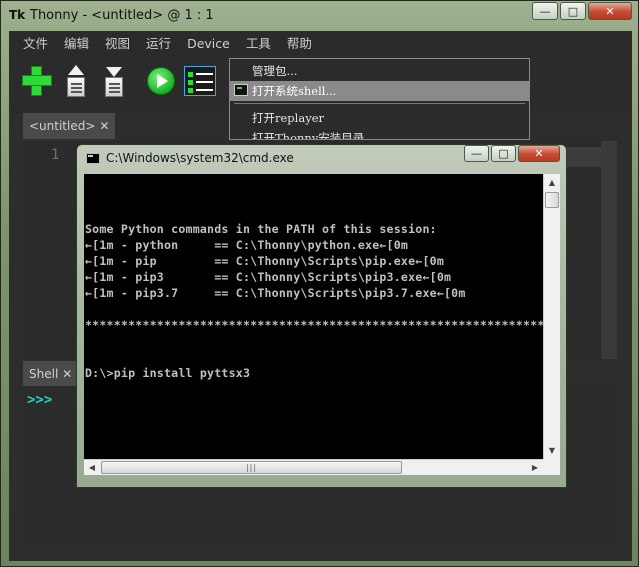 This screenshot has height=567, width=639. I want to click on cmd-title-bar: C:\Windows\system32\cmd.exe — □ ✕, so click(321, 159).